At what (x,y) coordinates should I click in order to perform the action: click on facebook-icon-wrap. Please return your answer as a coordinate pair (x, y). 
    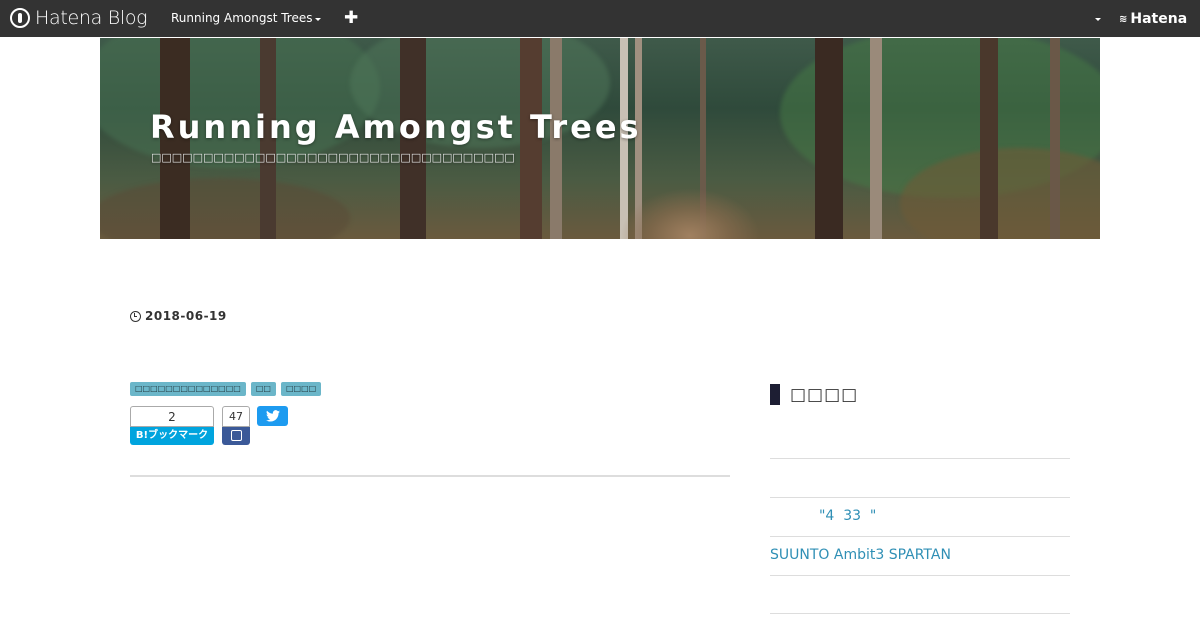
    Looking at the image, I should click on (236, 436).